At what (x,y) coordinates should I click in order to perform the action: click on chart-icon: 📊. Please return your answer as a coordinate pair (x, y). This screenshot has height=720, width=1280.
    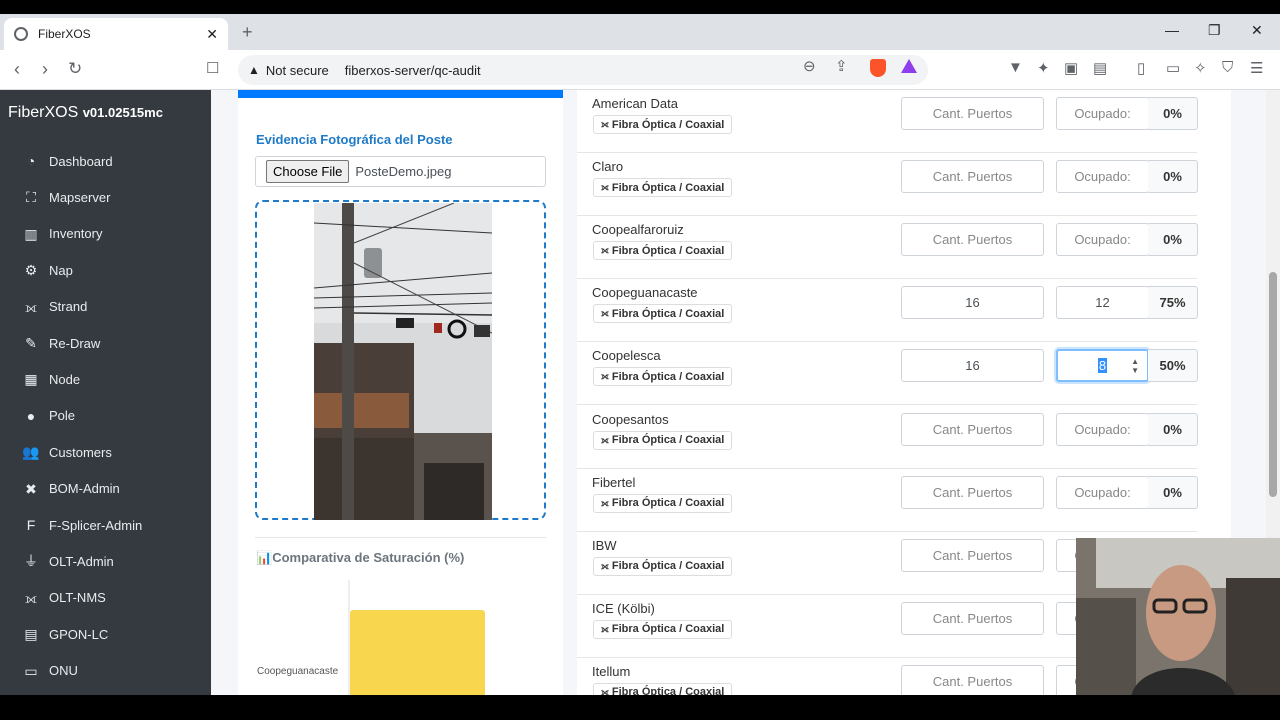
    Looking at the image, I should click on (264, 557).